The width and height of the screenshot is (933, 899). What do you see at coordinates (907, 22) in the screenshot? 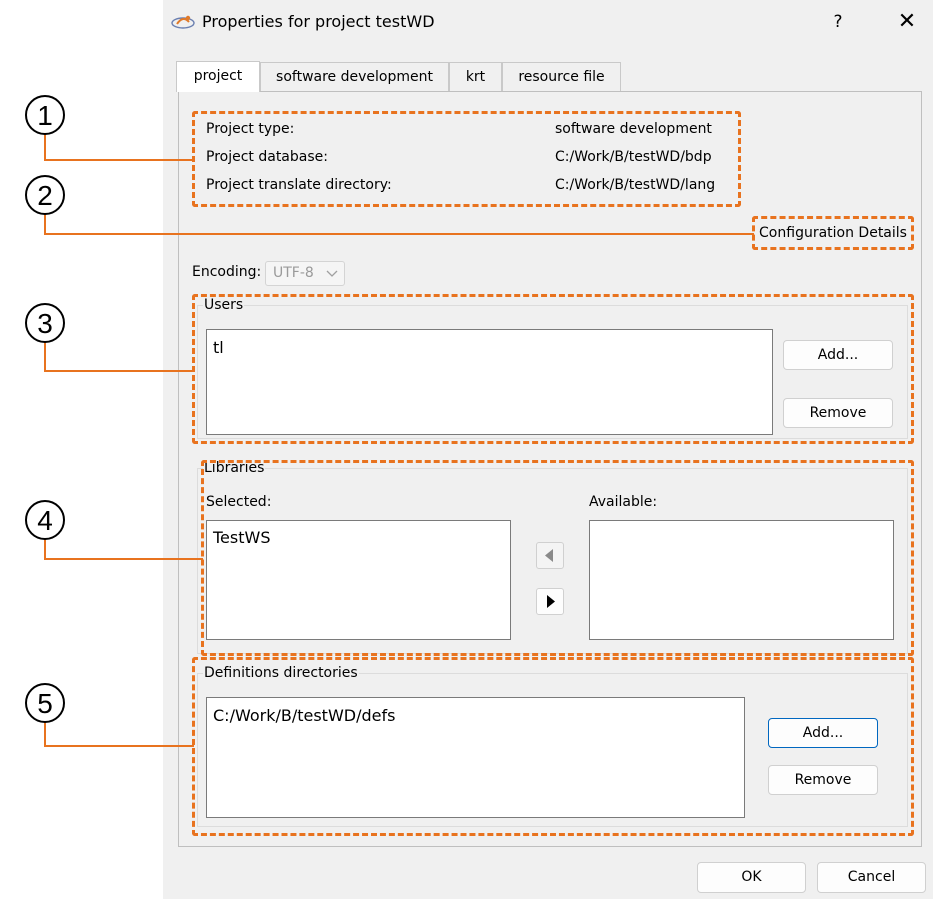
I see `close-button: ✕` at bounding box center [907, 22].